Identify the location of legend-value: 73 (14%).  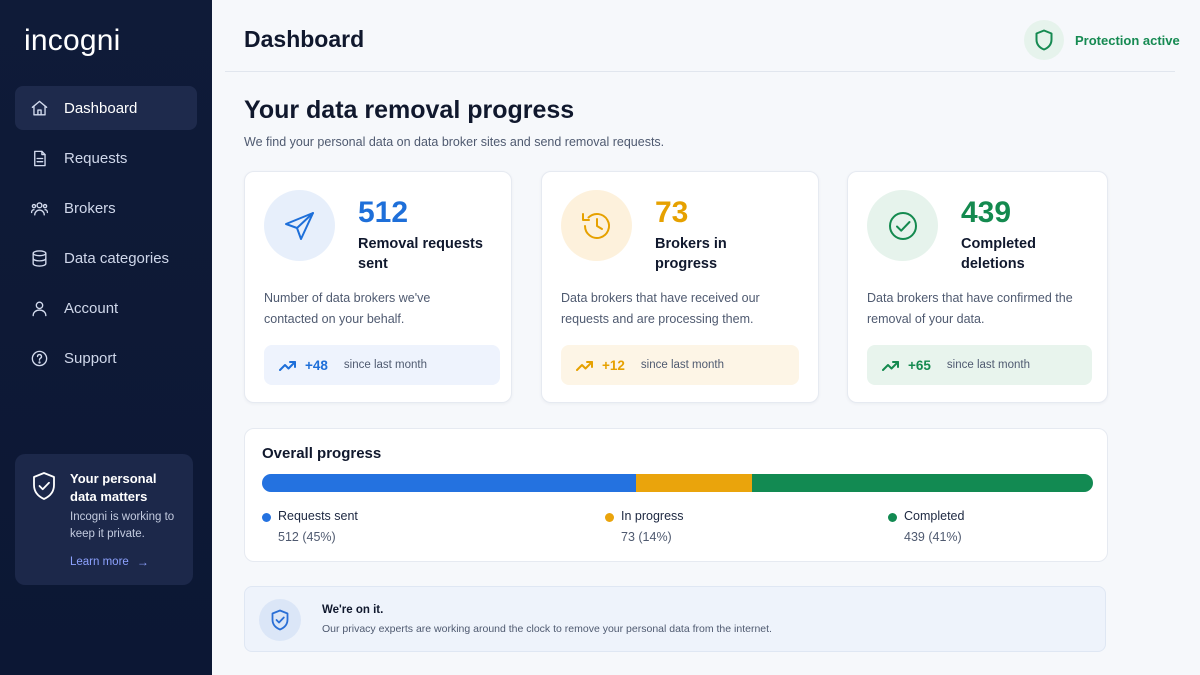
(646, 537).